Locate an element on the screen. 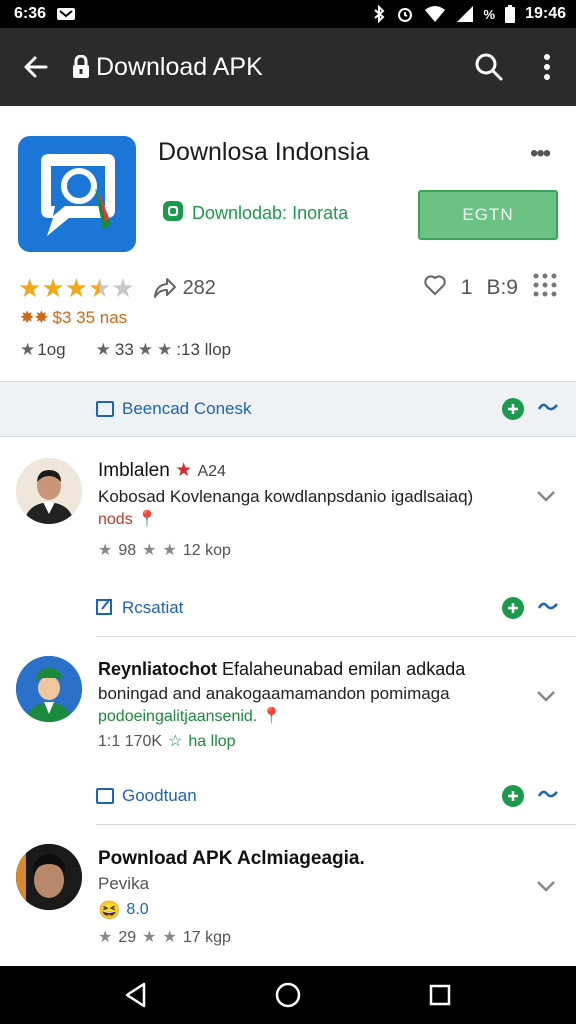 The height and width of the screenshot is (1024, 576). search-button is located at coordinates (489, 67).